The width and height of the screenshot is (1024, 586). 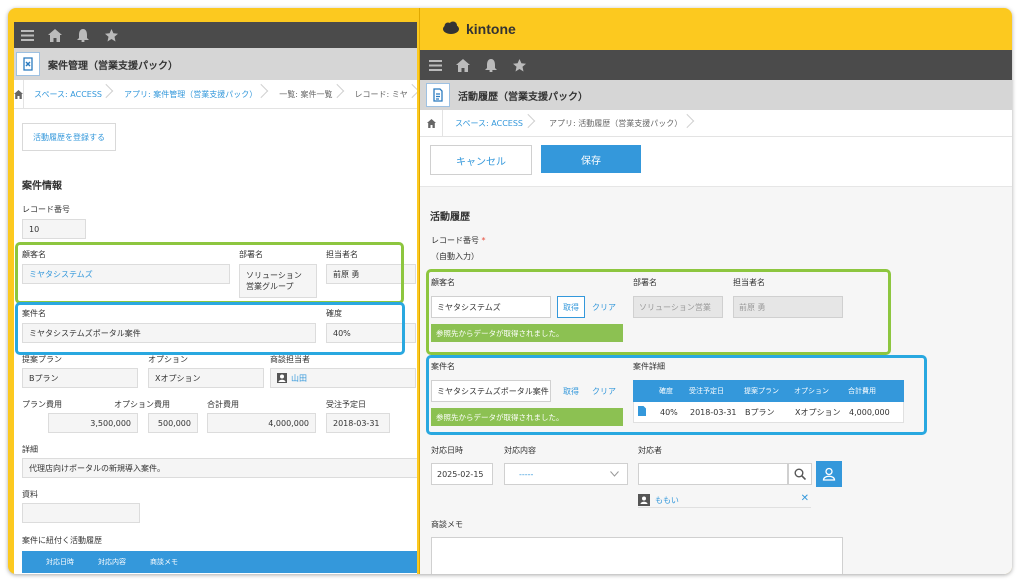 I want to click on col-date: 対応日時, so click(x=60, y=562).